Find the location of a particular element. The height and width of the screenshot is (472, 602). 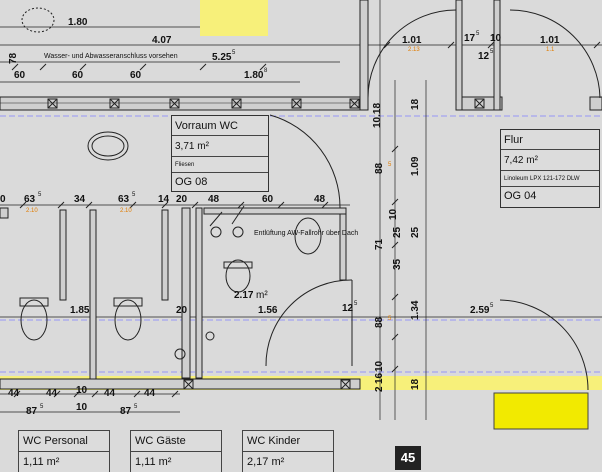

dim-1-80b-sup: 8 is located at coordinates (266, 71).